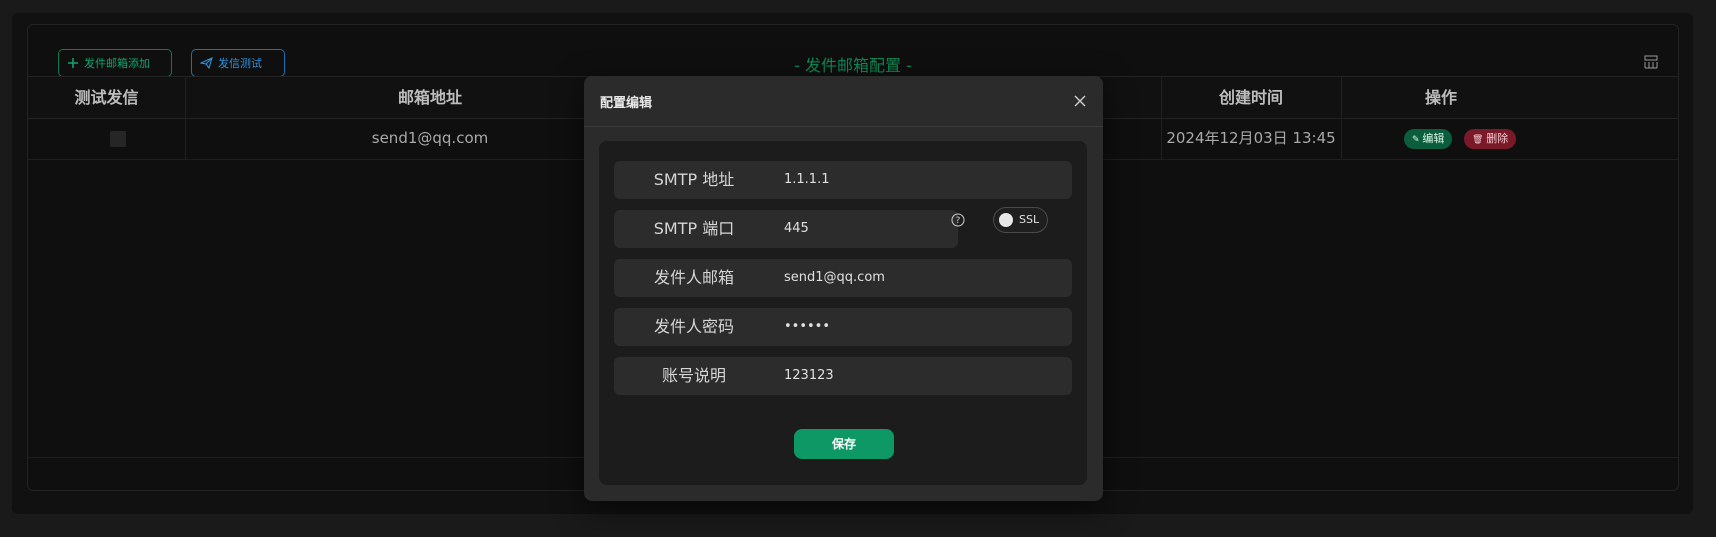  What do you see at coordinates (626, 103) in the screenshot?
I see `dialog-title: 配置编辑` at bounding box center [626, 103].